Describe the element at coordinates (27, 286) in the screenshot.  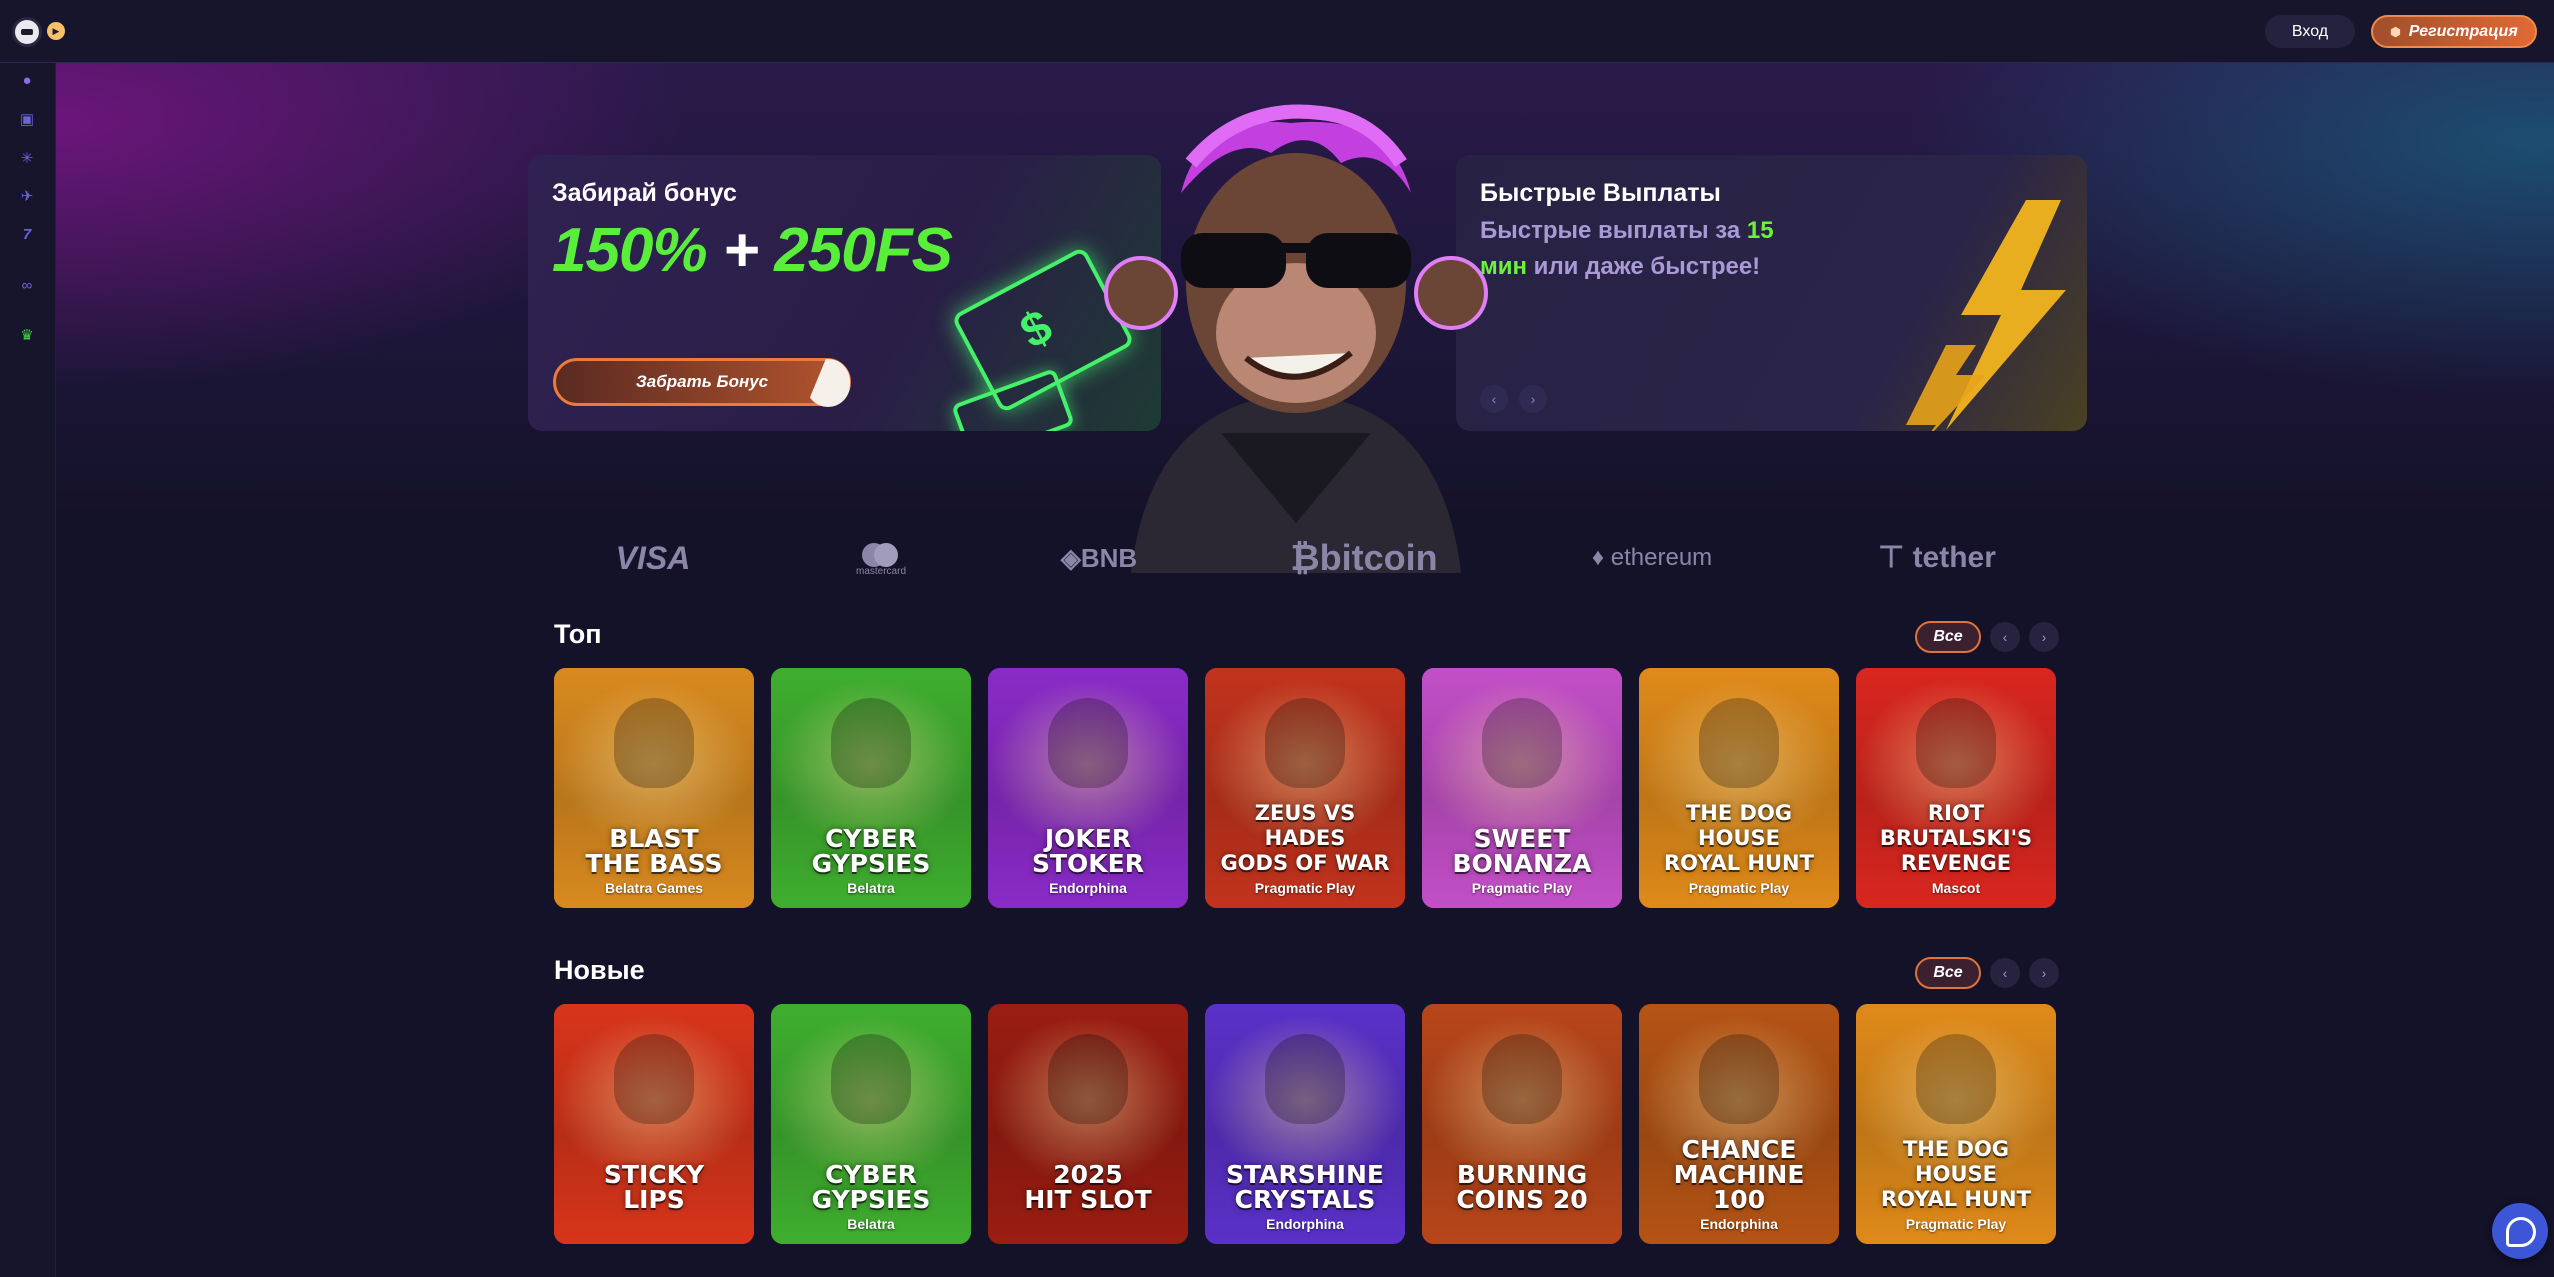
I see `link-icon: ∞` at that location.